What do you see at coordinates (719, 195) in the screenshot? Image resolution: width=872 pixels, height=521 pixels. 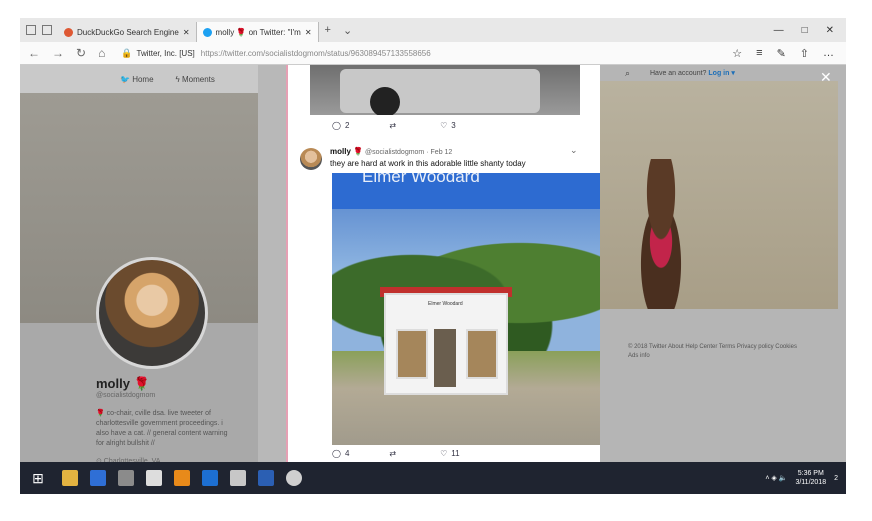 I see `dog-photo` at bounding box center [719, 195].